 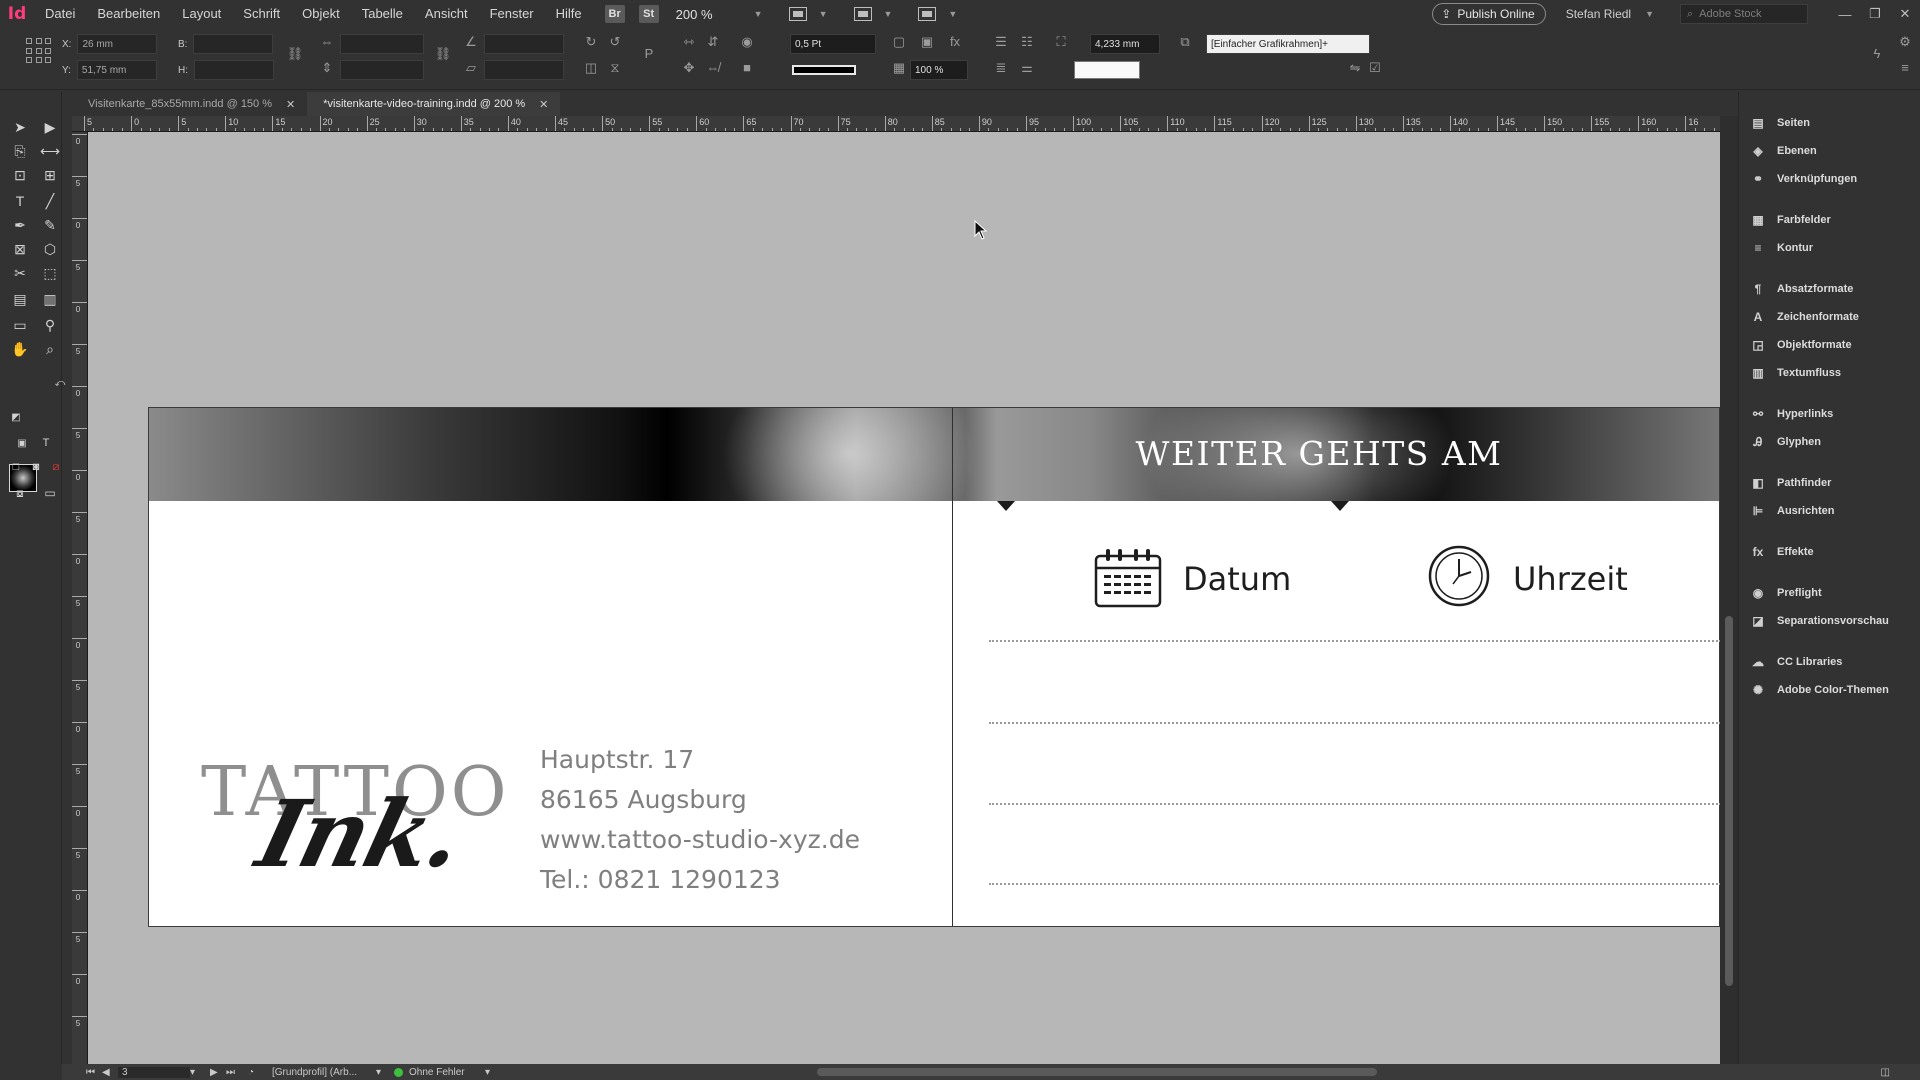 What do you see at coordinates (50, 273) in the screenshot?
I see `free-transform-tool-icon: ⬚` at bounding box center [50, 273].